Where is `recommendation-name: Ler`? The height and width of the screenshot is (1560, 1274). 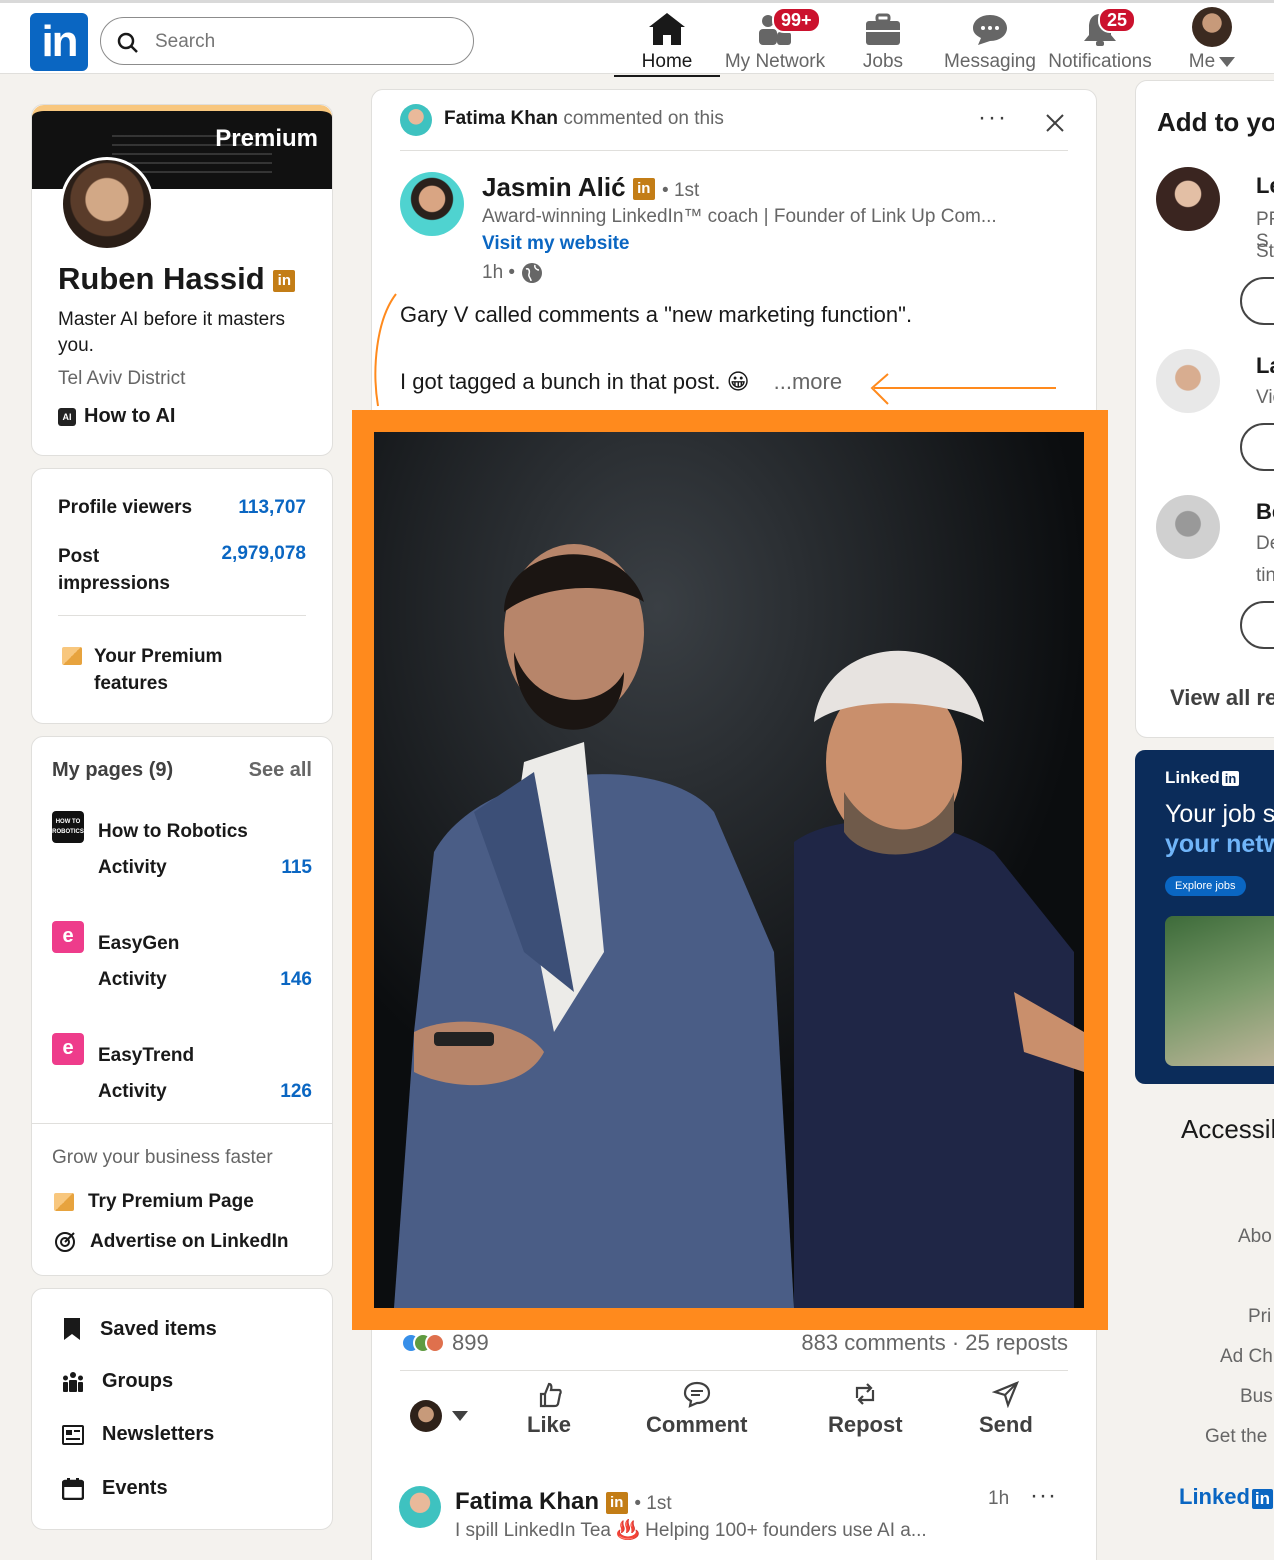 recommendation-name: Ler is located at coordinates (1265, 186).